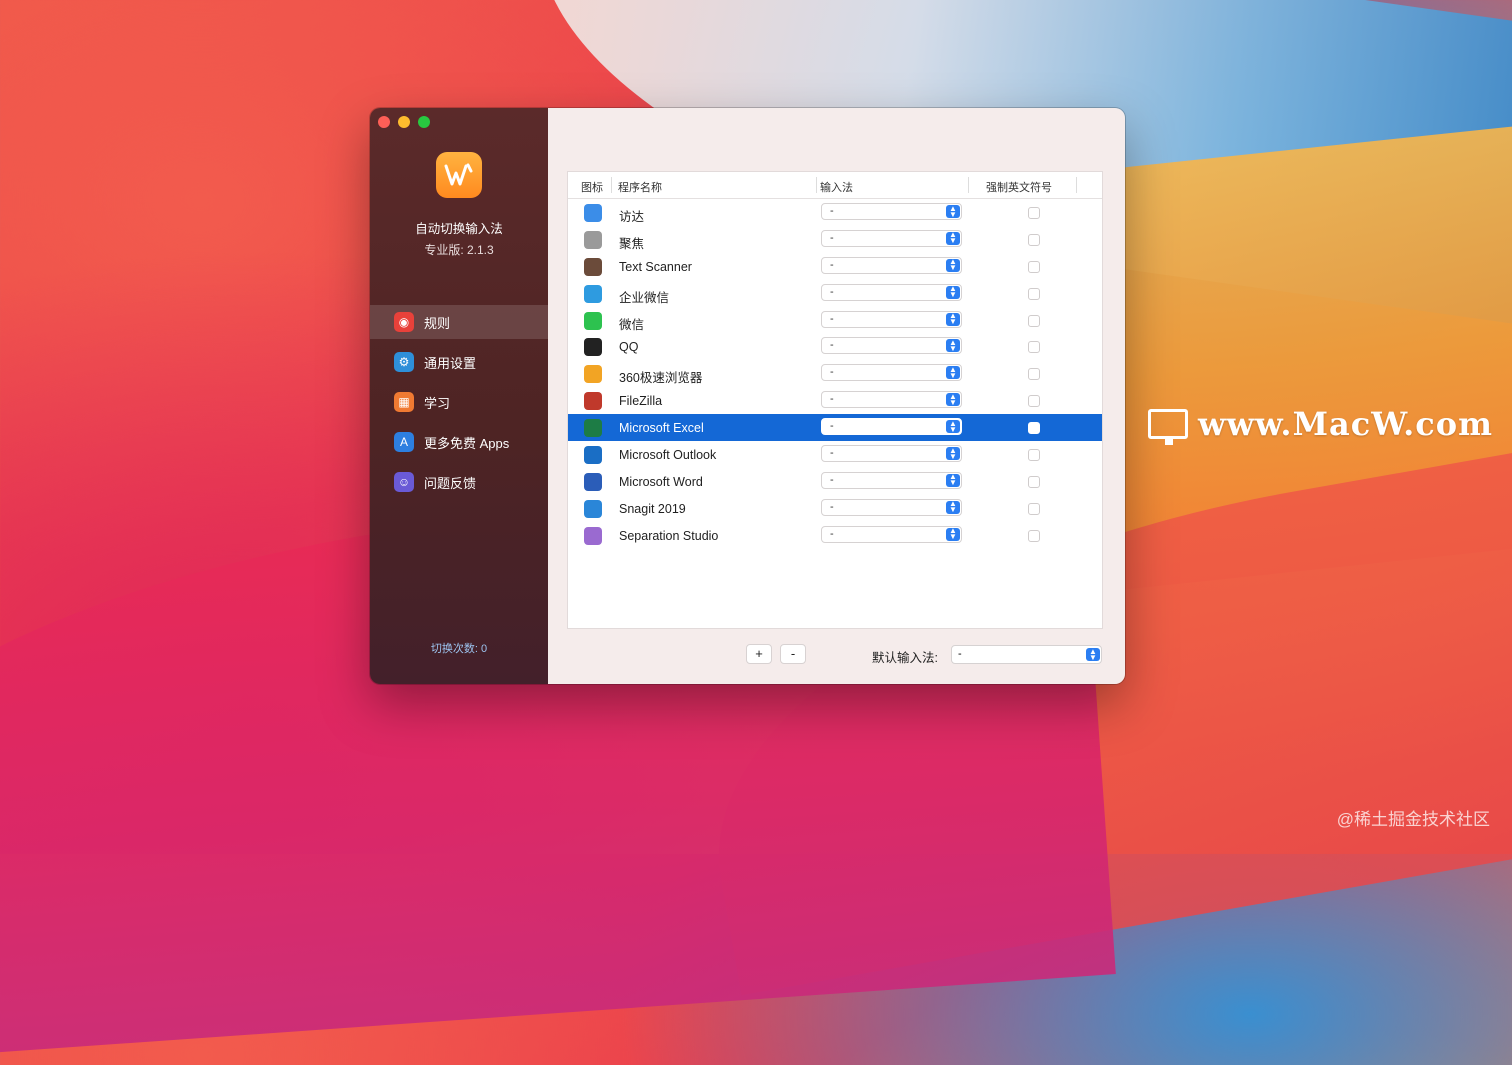 This screenshot has height=1065, width=1512. Describe the element at coordinates (424, 122) in the screenshot. I see `zoom-button` at that location.